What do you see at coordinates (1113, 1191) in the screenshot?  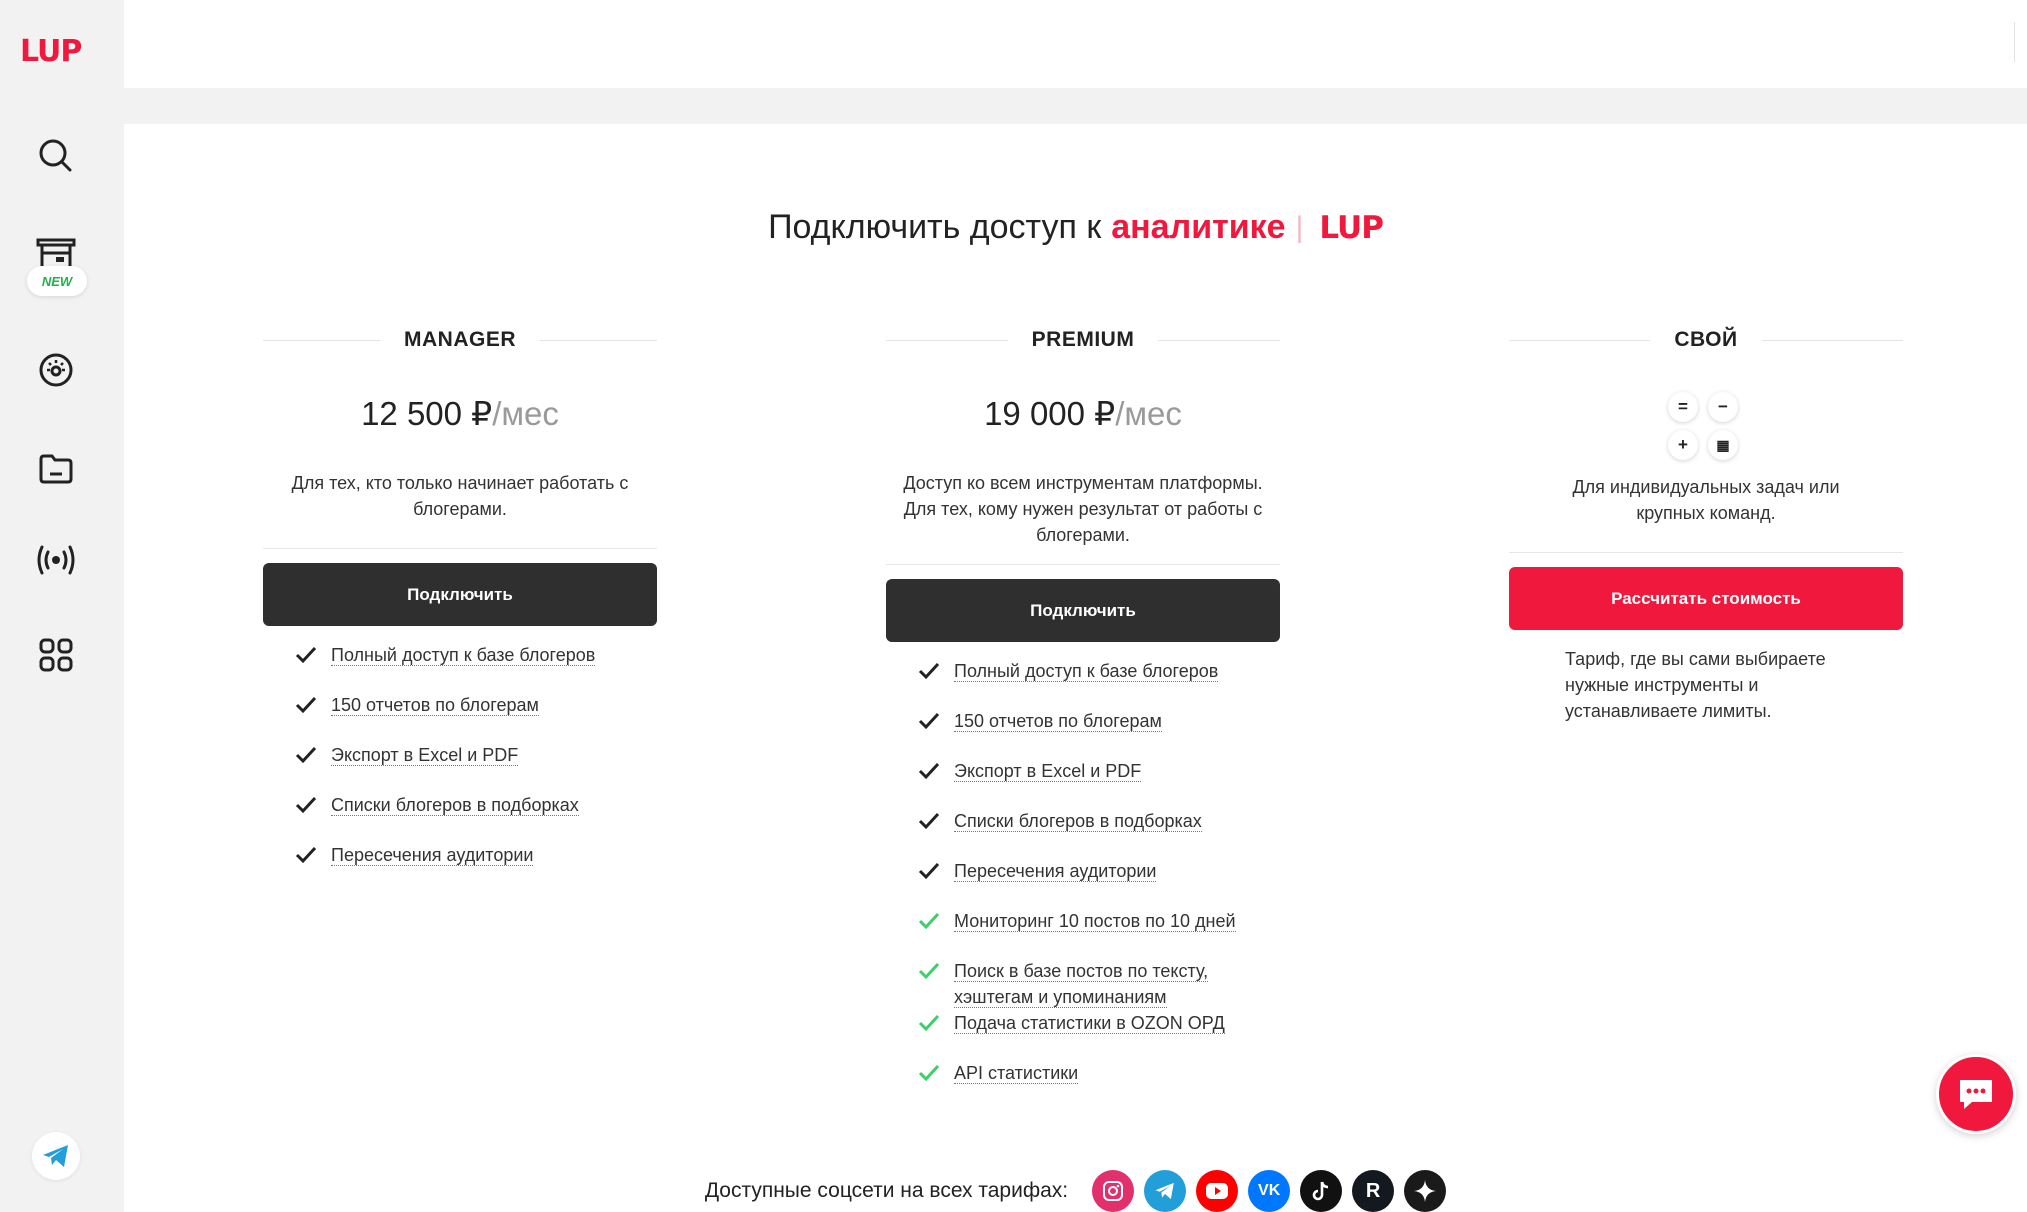 I see `instagram-icon` at bounding box center [1113, 1191].